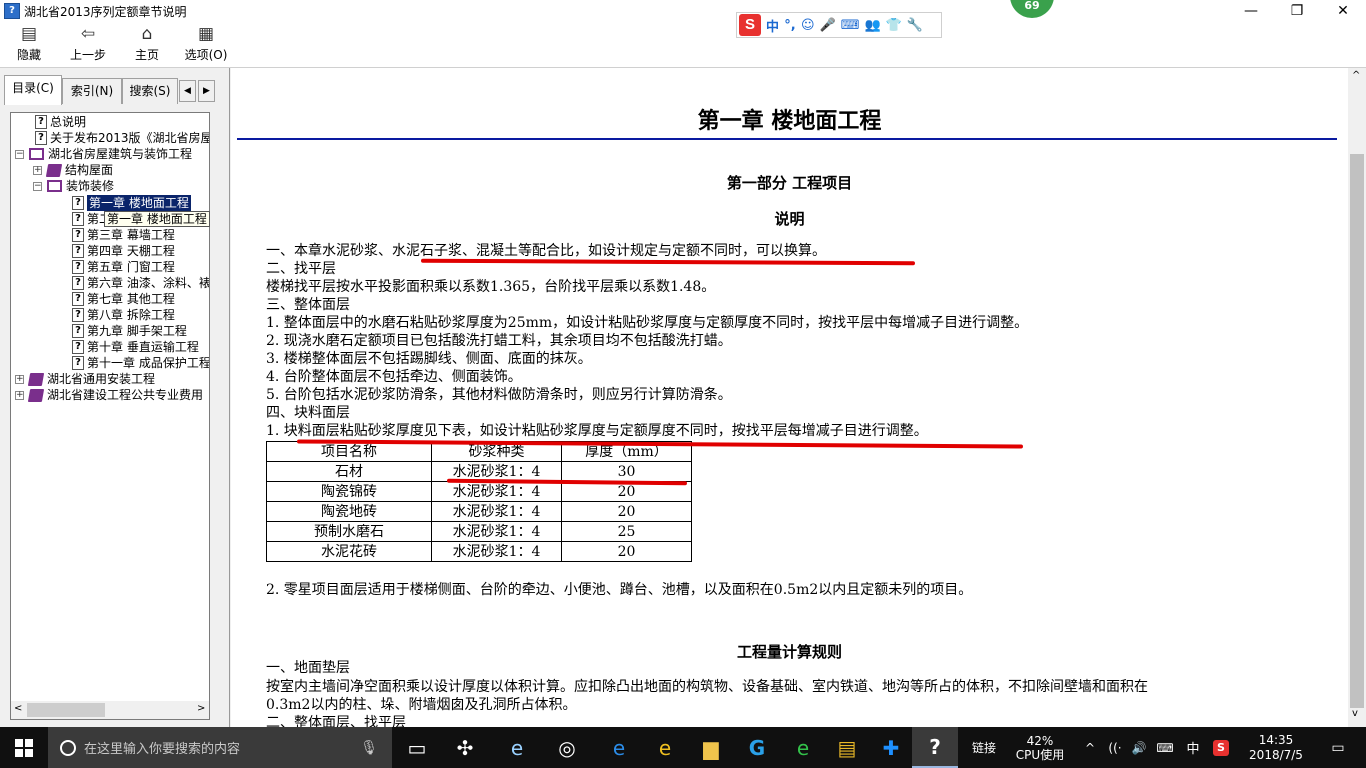 The image size is (1366, 768). I want to click on paragraph: 3. 楼梯整体面层不包括踢脚线、侧面、底面的抹灰。, so click(429, 359).